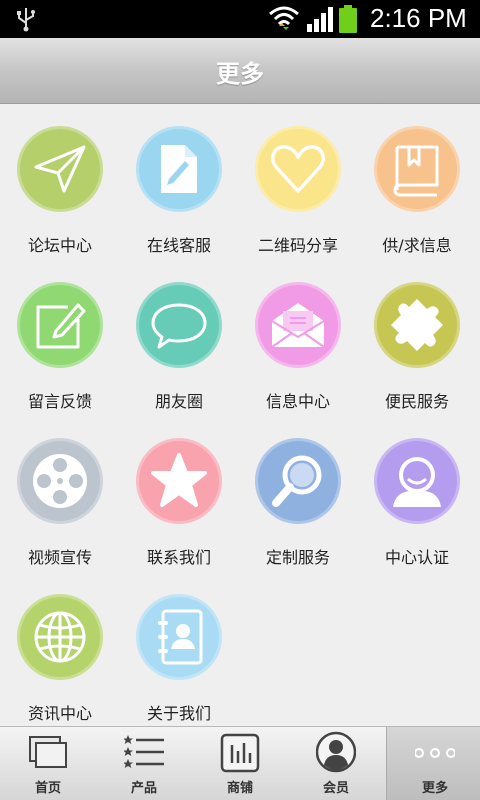 Image resolution: width=480 pixels, height=800 pixels. I want to click on home-cards-icon, so click(48, 752).